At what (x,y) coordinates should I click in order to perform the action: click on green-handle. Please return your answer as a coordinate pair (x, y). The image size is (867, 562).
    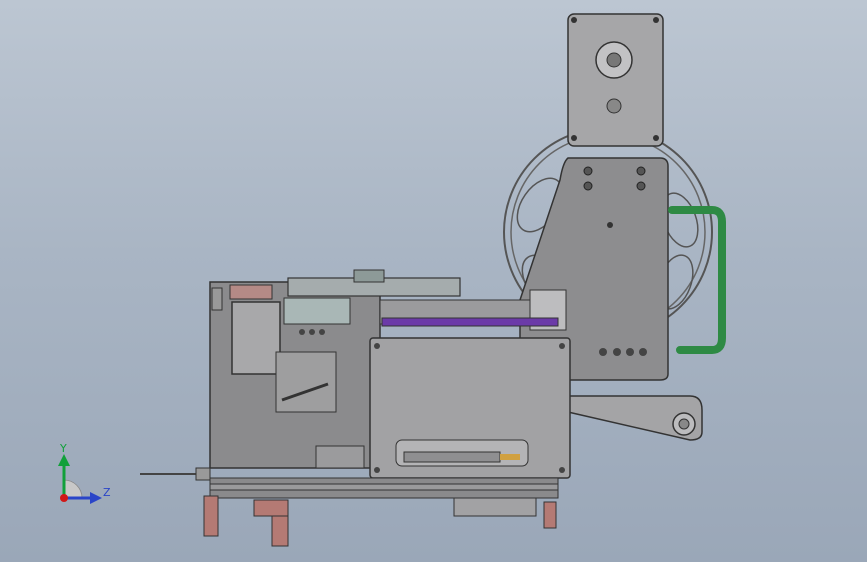
    Looking at the image, I should click on (697, 280).